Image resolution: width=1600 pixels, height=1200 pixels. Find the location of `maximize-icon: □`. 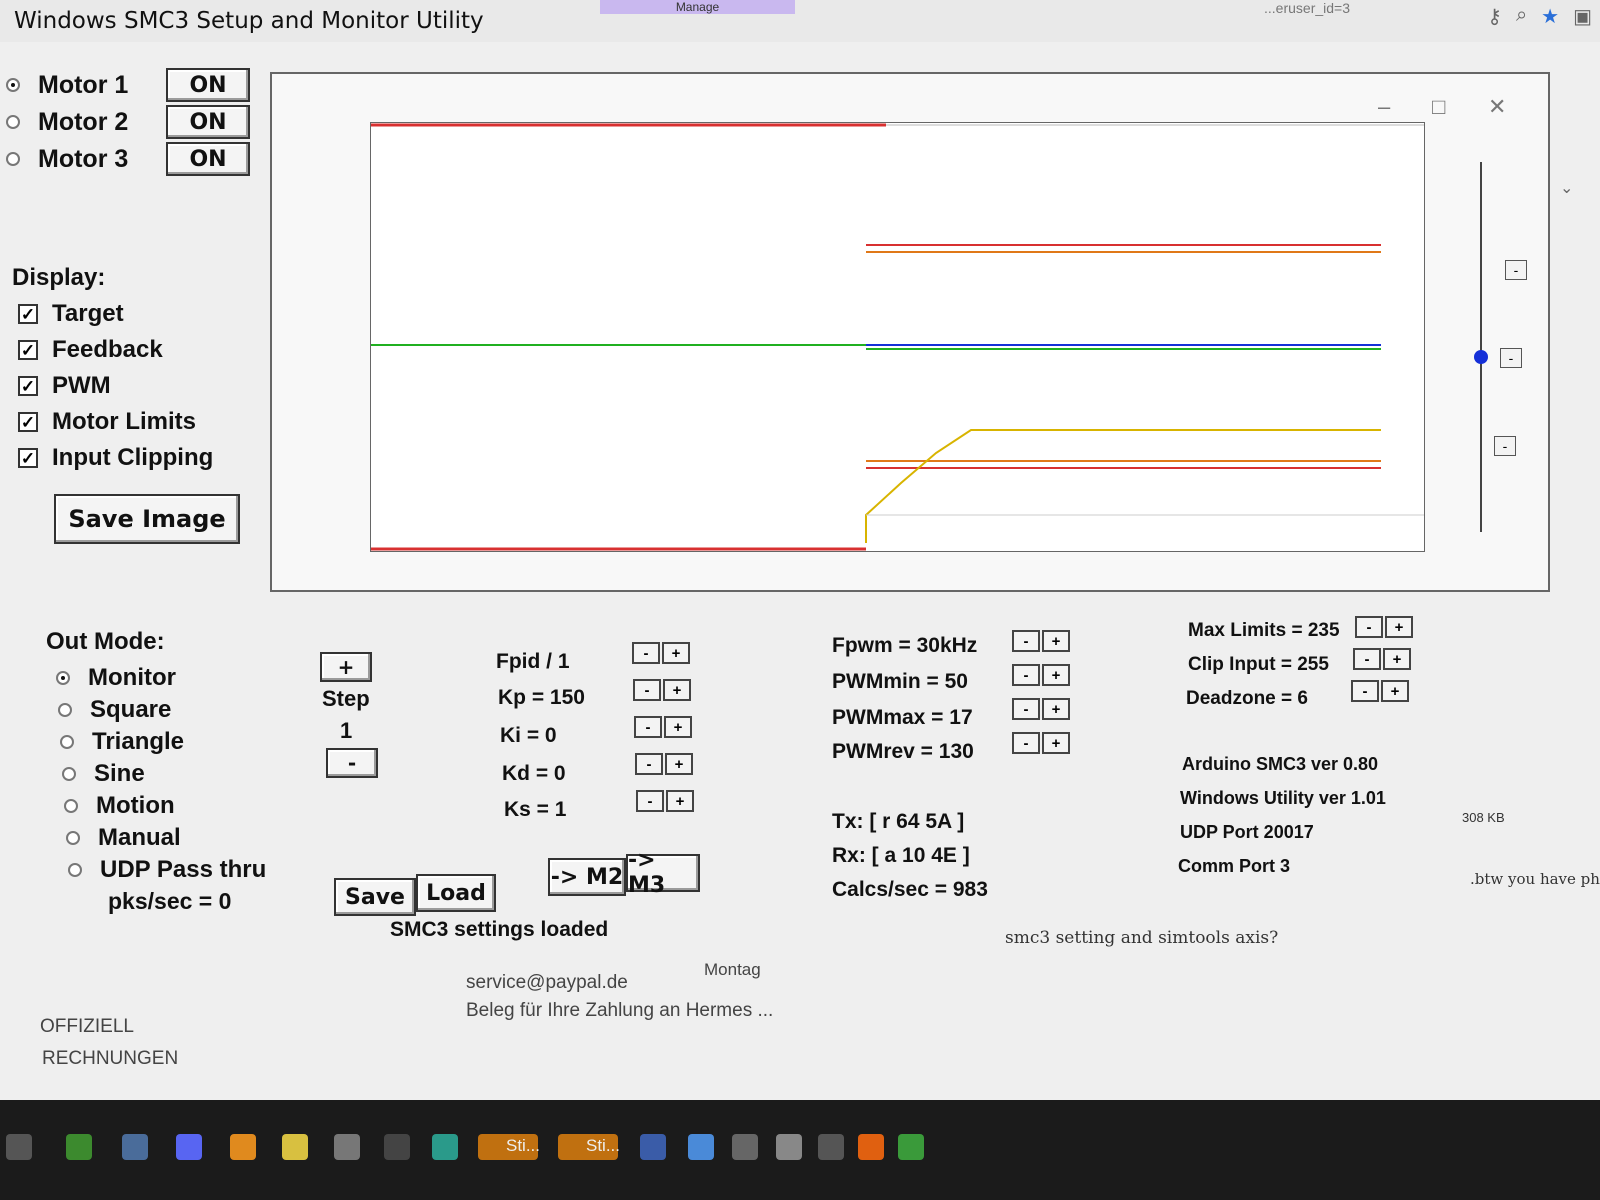

maximize-icon: □ is located at coordinates (1438, 107).